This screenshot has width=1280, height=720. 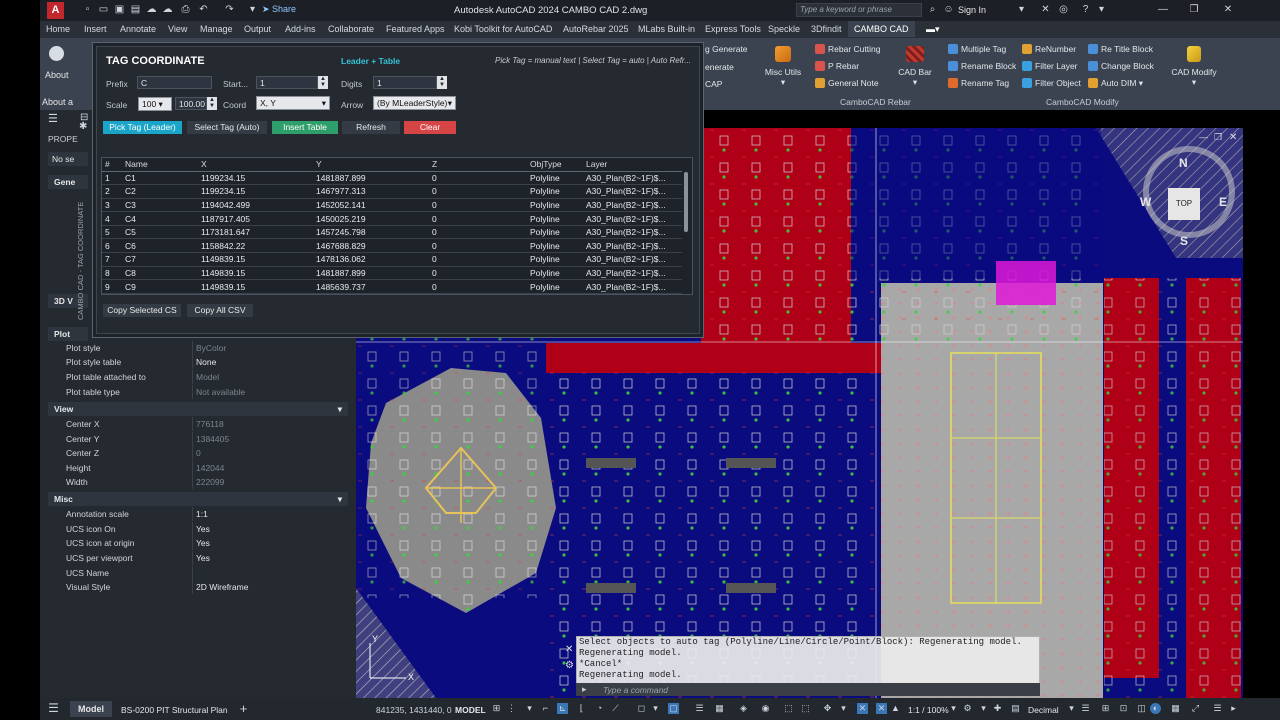 What do you see at coordinates (53, 118) in the screenshot?
I see `menu-icon: ☰` at bounding box center [53, 118].